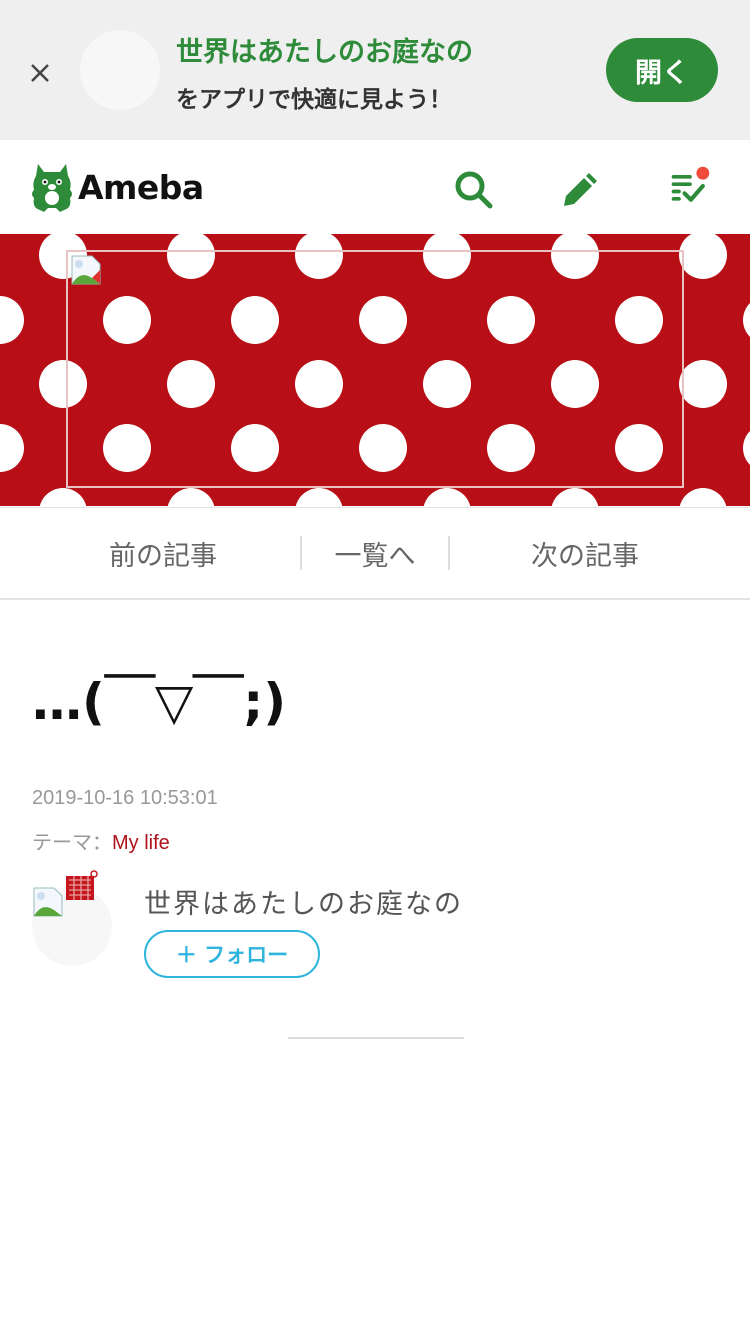 The image size is (750, 1334). Describe the element at coordinates (585, 553) in the screenshot. I see `next-article-link: 次の記事` at that location.